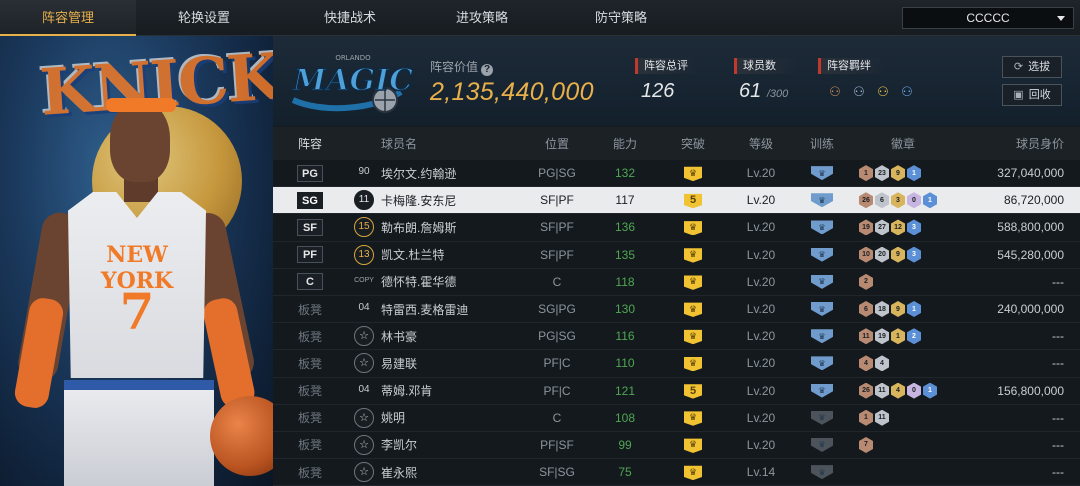 This screenshot has height=486, width=1080. What do you see at coordinates (903, 227) in the screenshot?
I see `badges-cell: 19 27 12 3` at bounding box center [903, 227].